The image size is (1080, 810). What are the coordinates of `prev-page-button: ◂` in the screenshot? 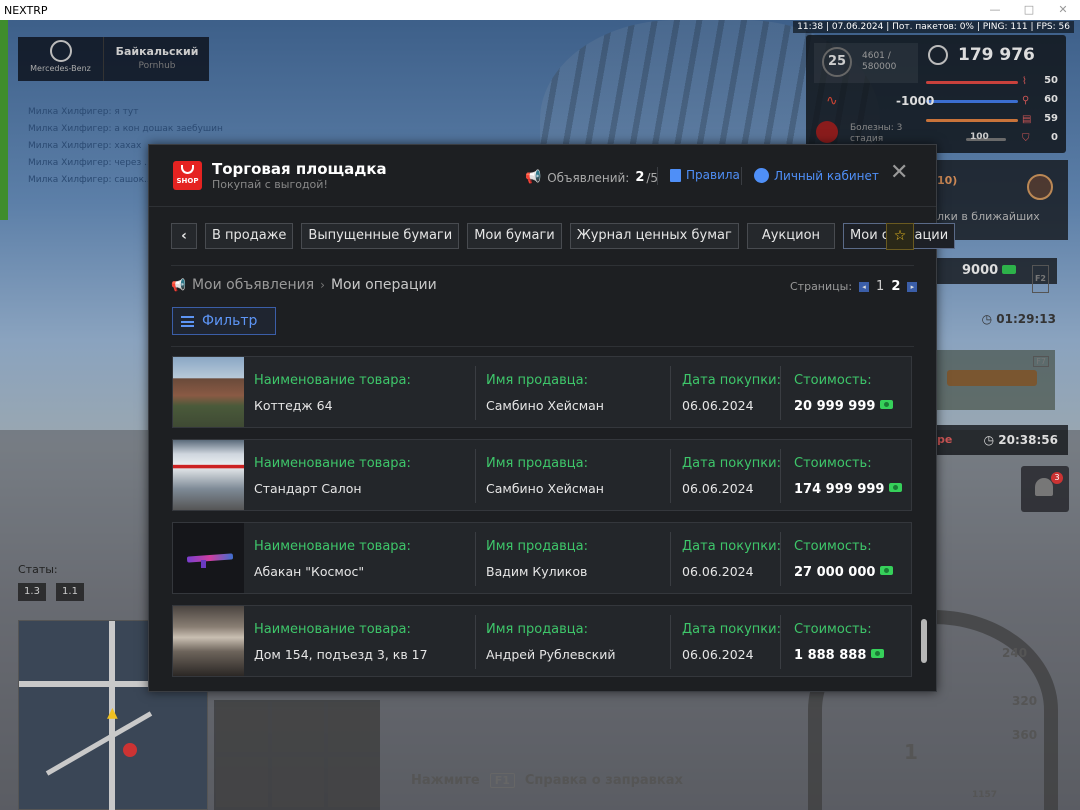 It's located at (864, 286).